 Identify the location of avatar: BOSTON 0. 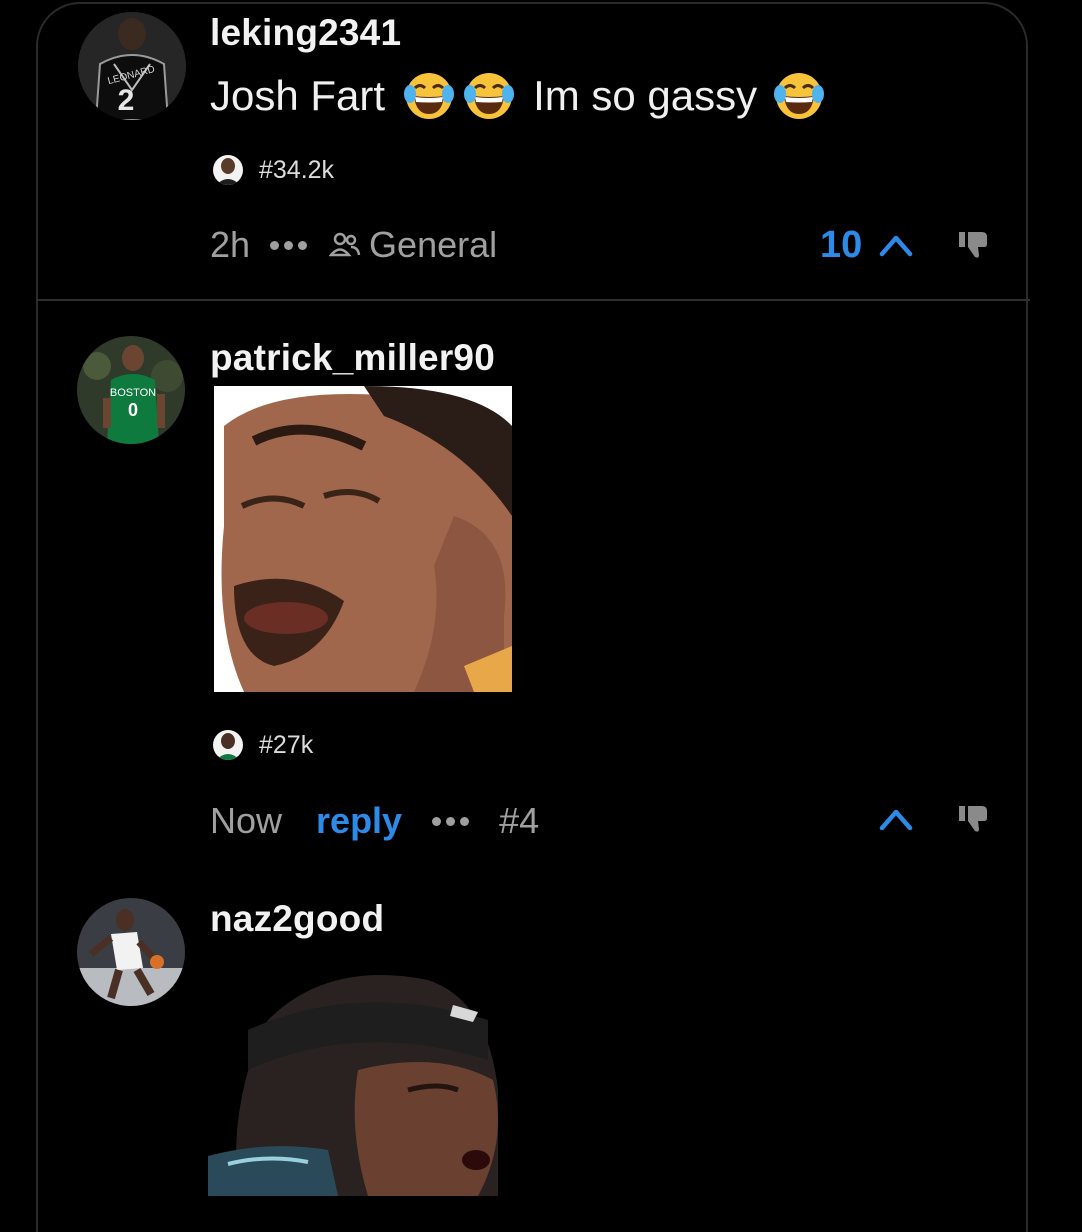
(131, 390).